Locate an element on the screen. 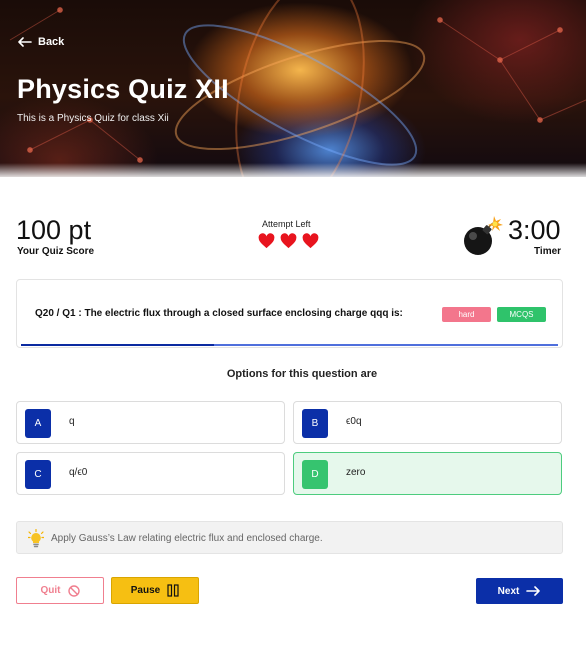  prohibited-icon is located at coordinates (73, 590).